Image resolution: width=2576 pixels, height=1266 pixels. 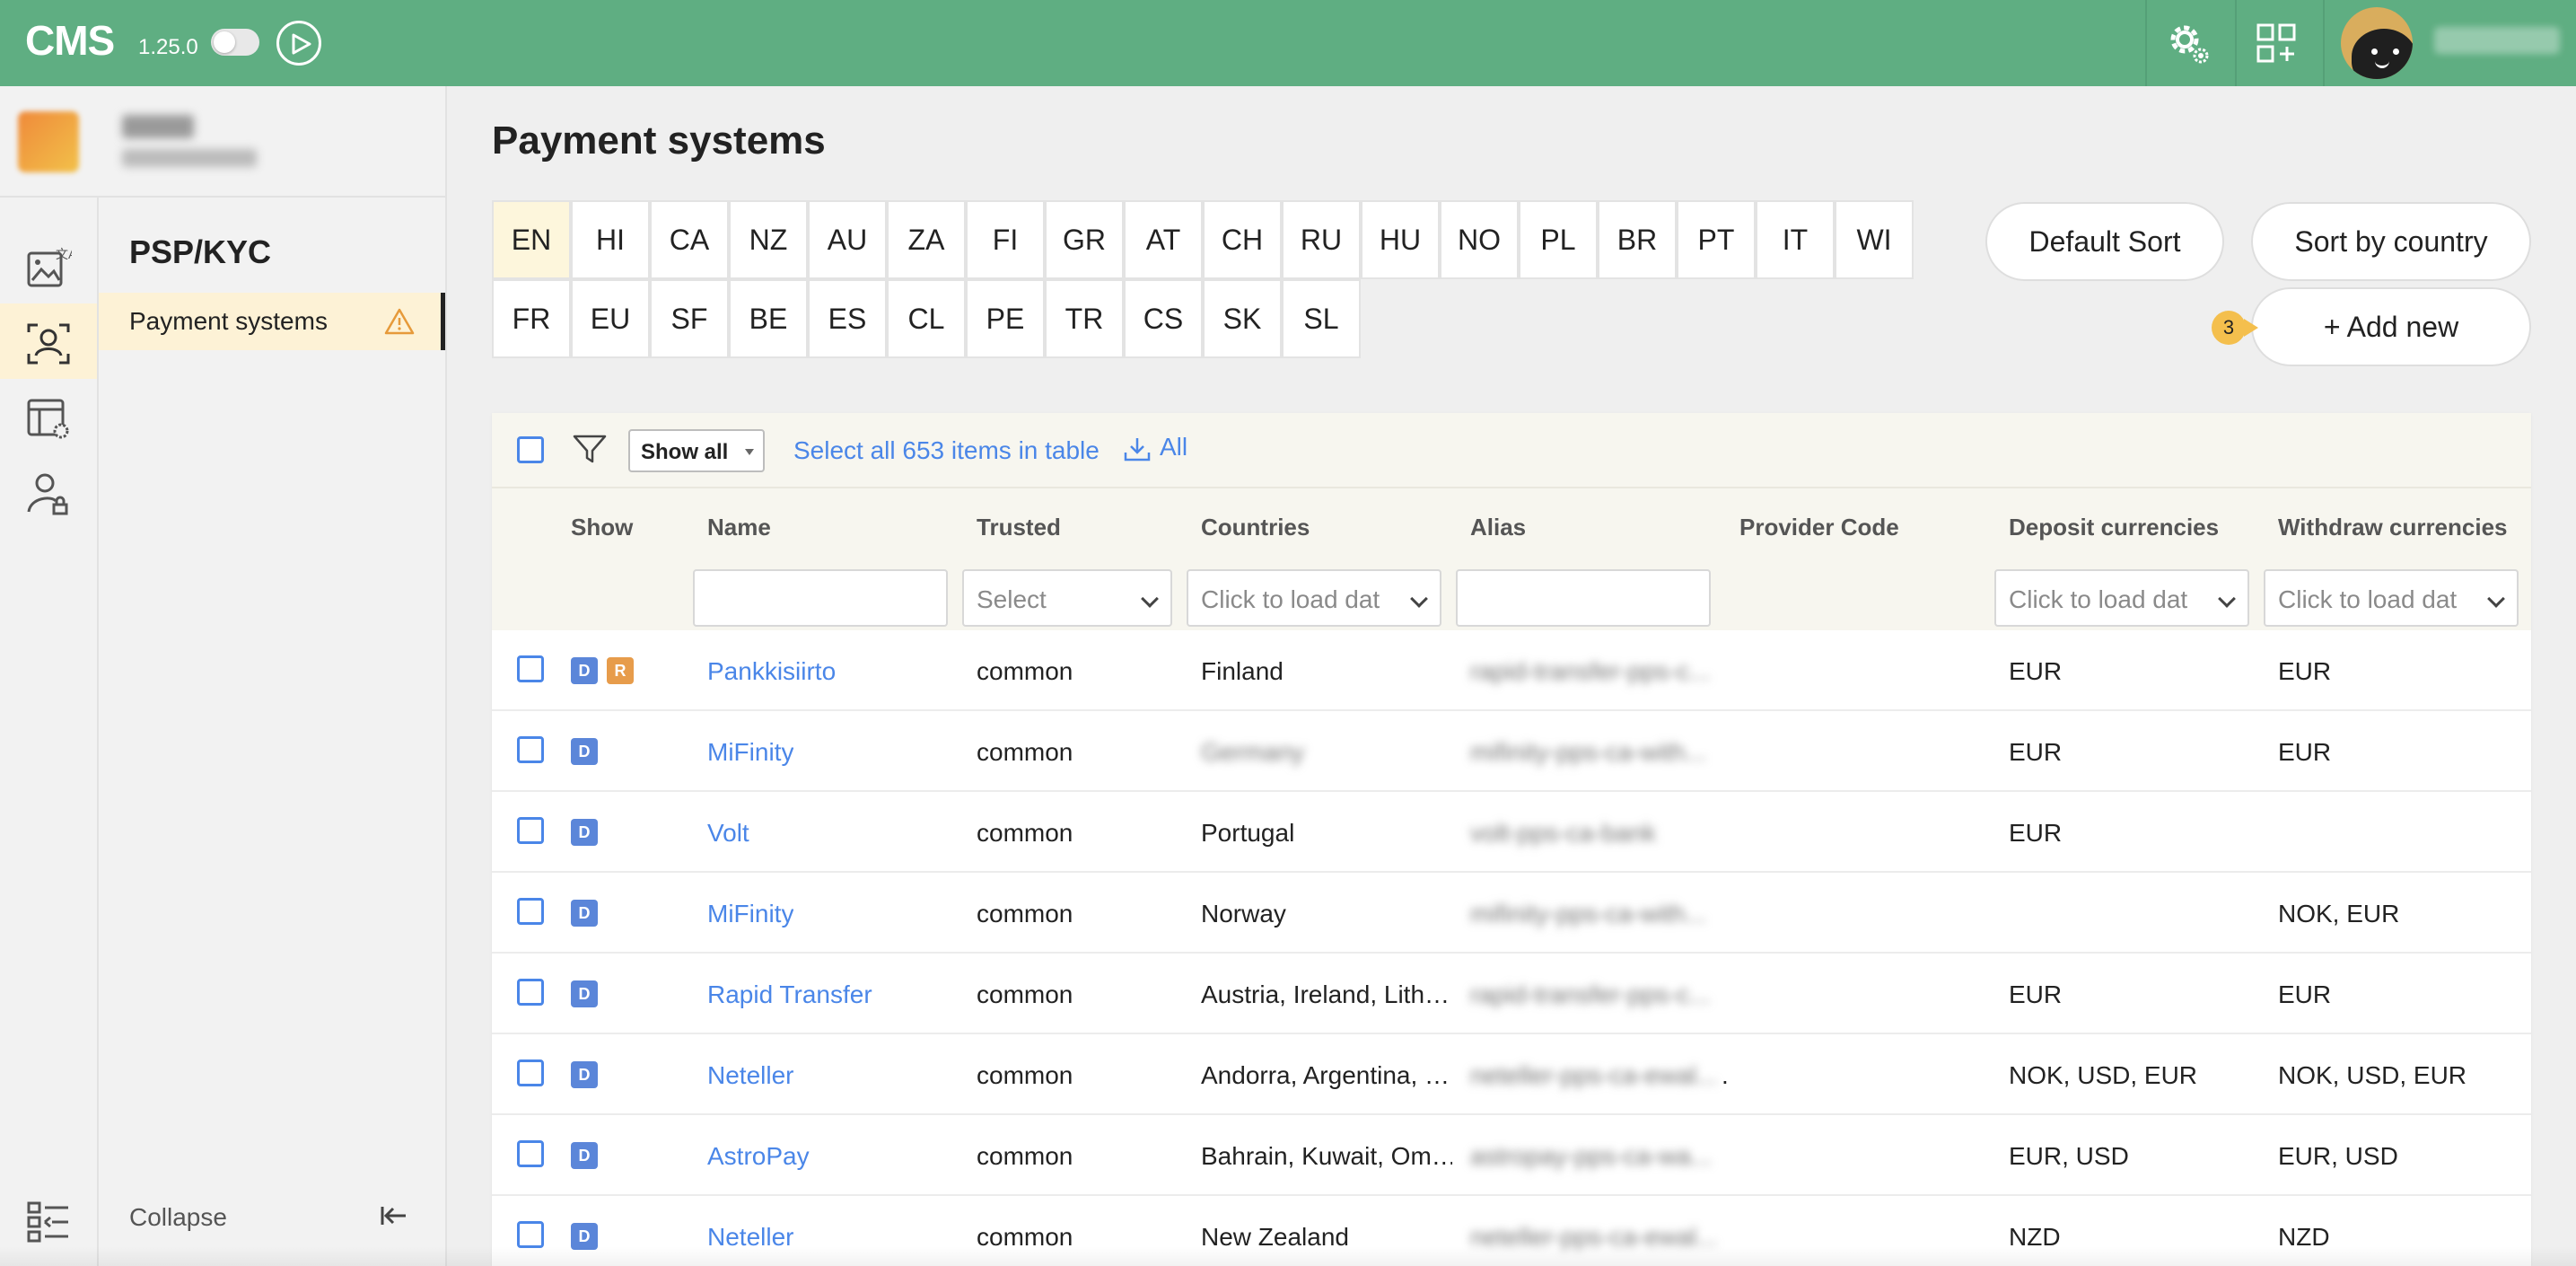 I want to click on rail-item-layout, so click(x=48, y=416).